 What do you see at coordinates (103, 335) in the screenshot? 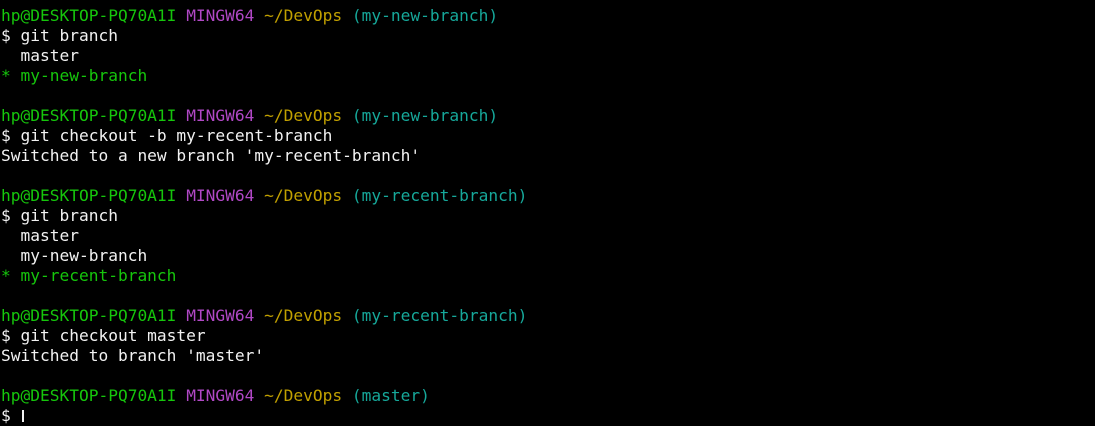
I see `command-line: $ git checkout master` at bounding box center [103, 335].